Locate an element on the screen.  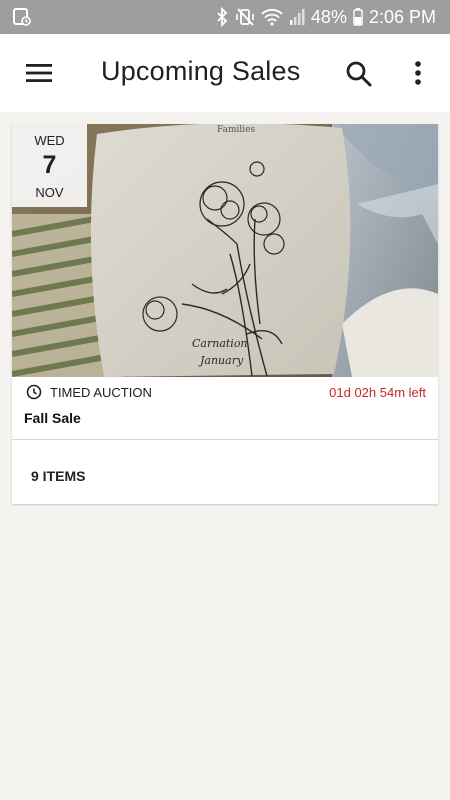
items-count-link: 9 ITEMS is located at coordinates (58, 476).